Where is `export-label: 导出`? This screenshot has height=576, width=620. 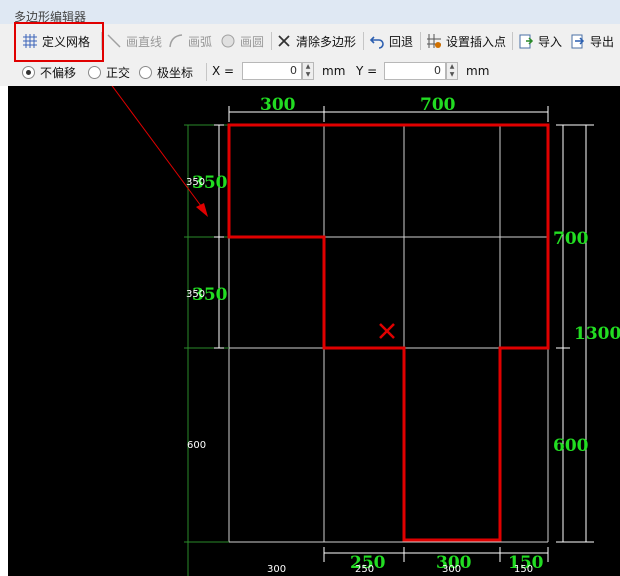
export-label: 导出 is located at coordinates (602, 41).